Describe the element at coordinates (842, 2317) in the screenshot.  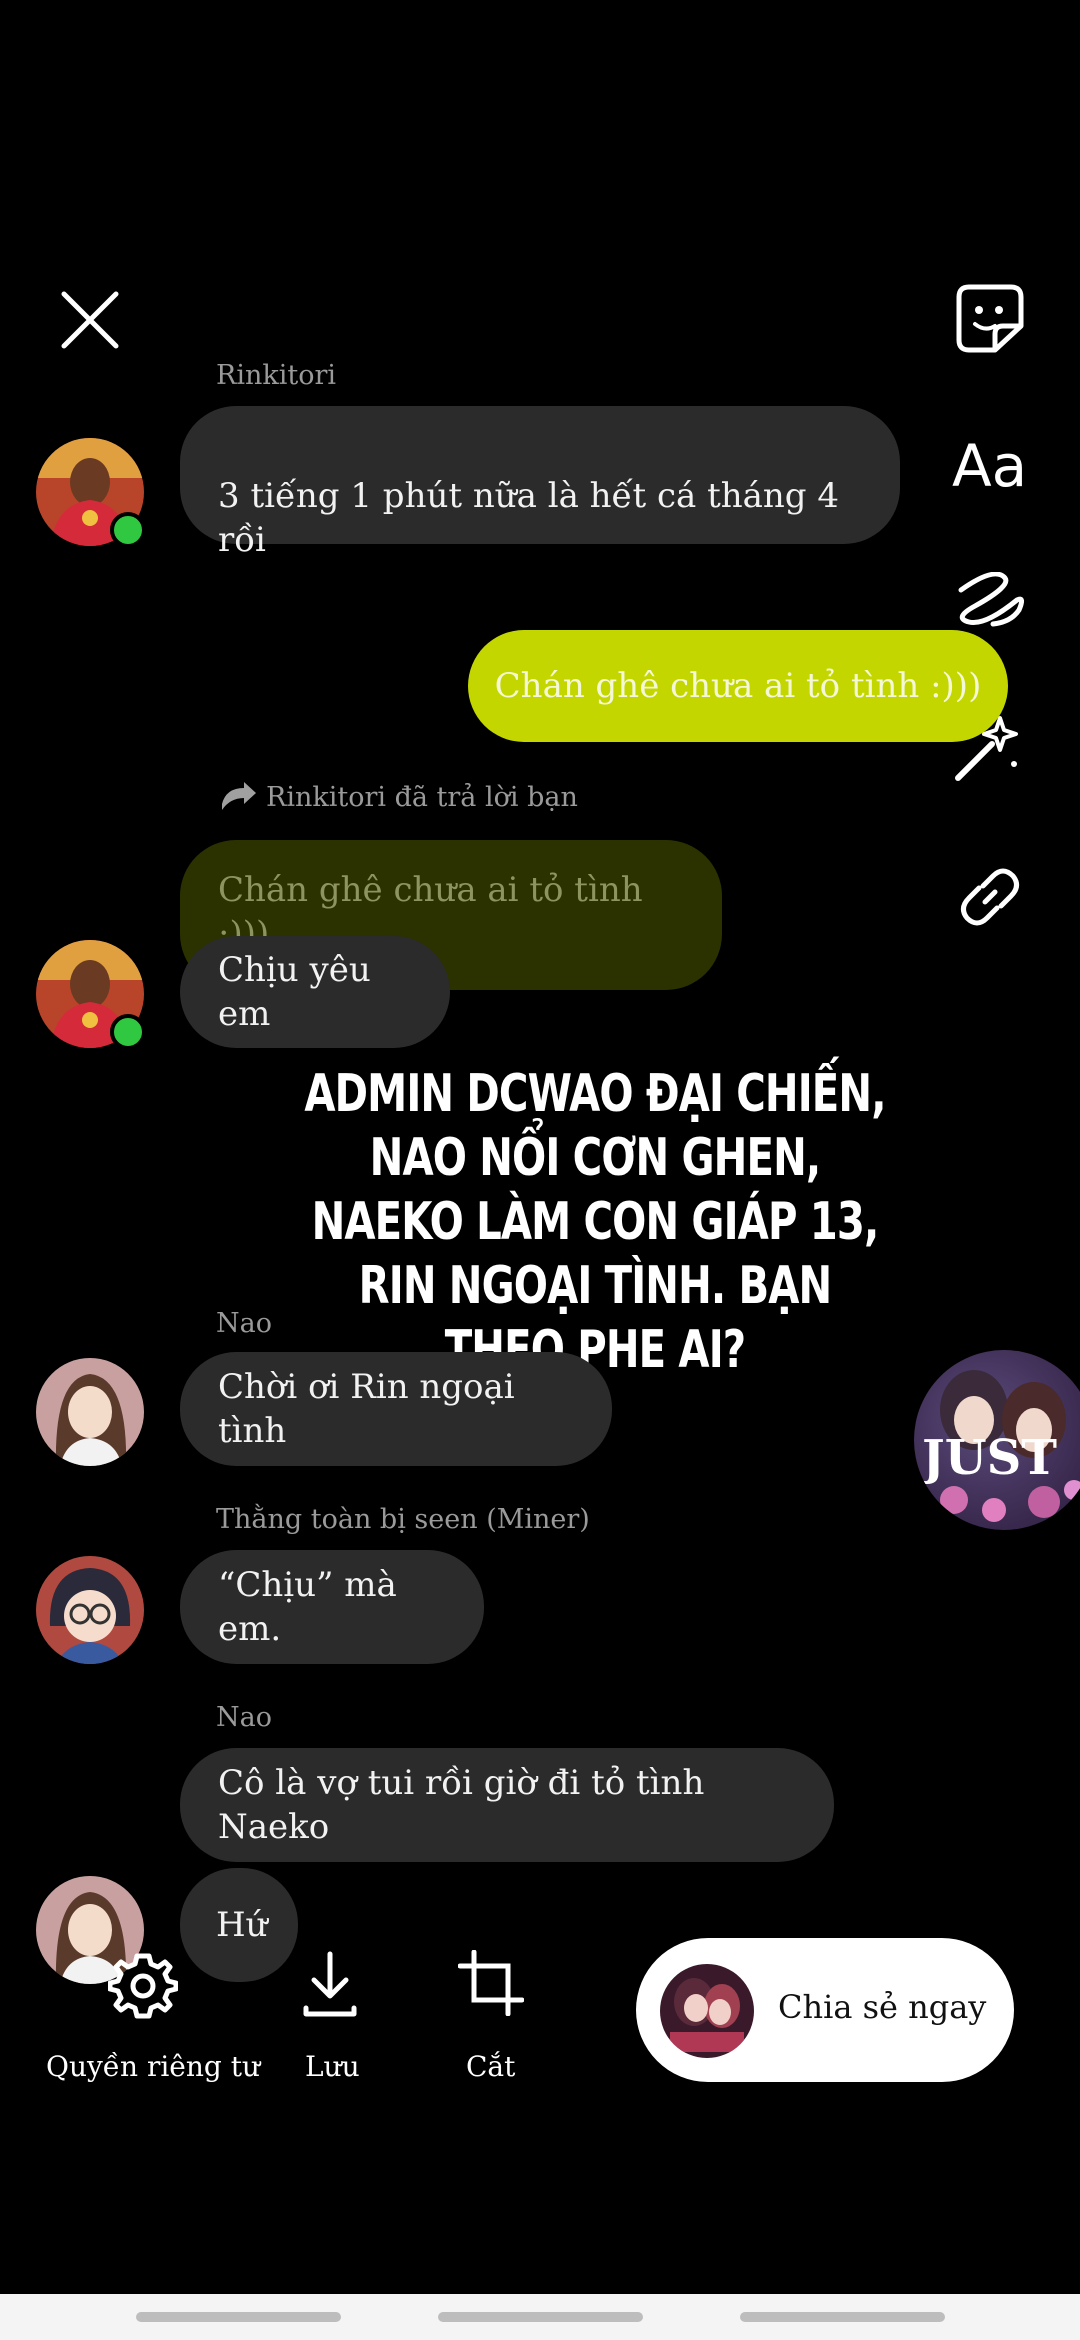
I see `nav-back-handle` at that location.